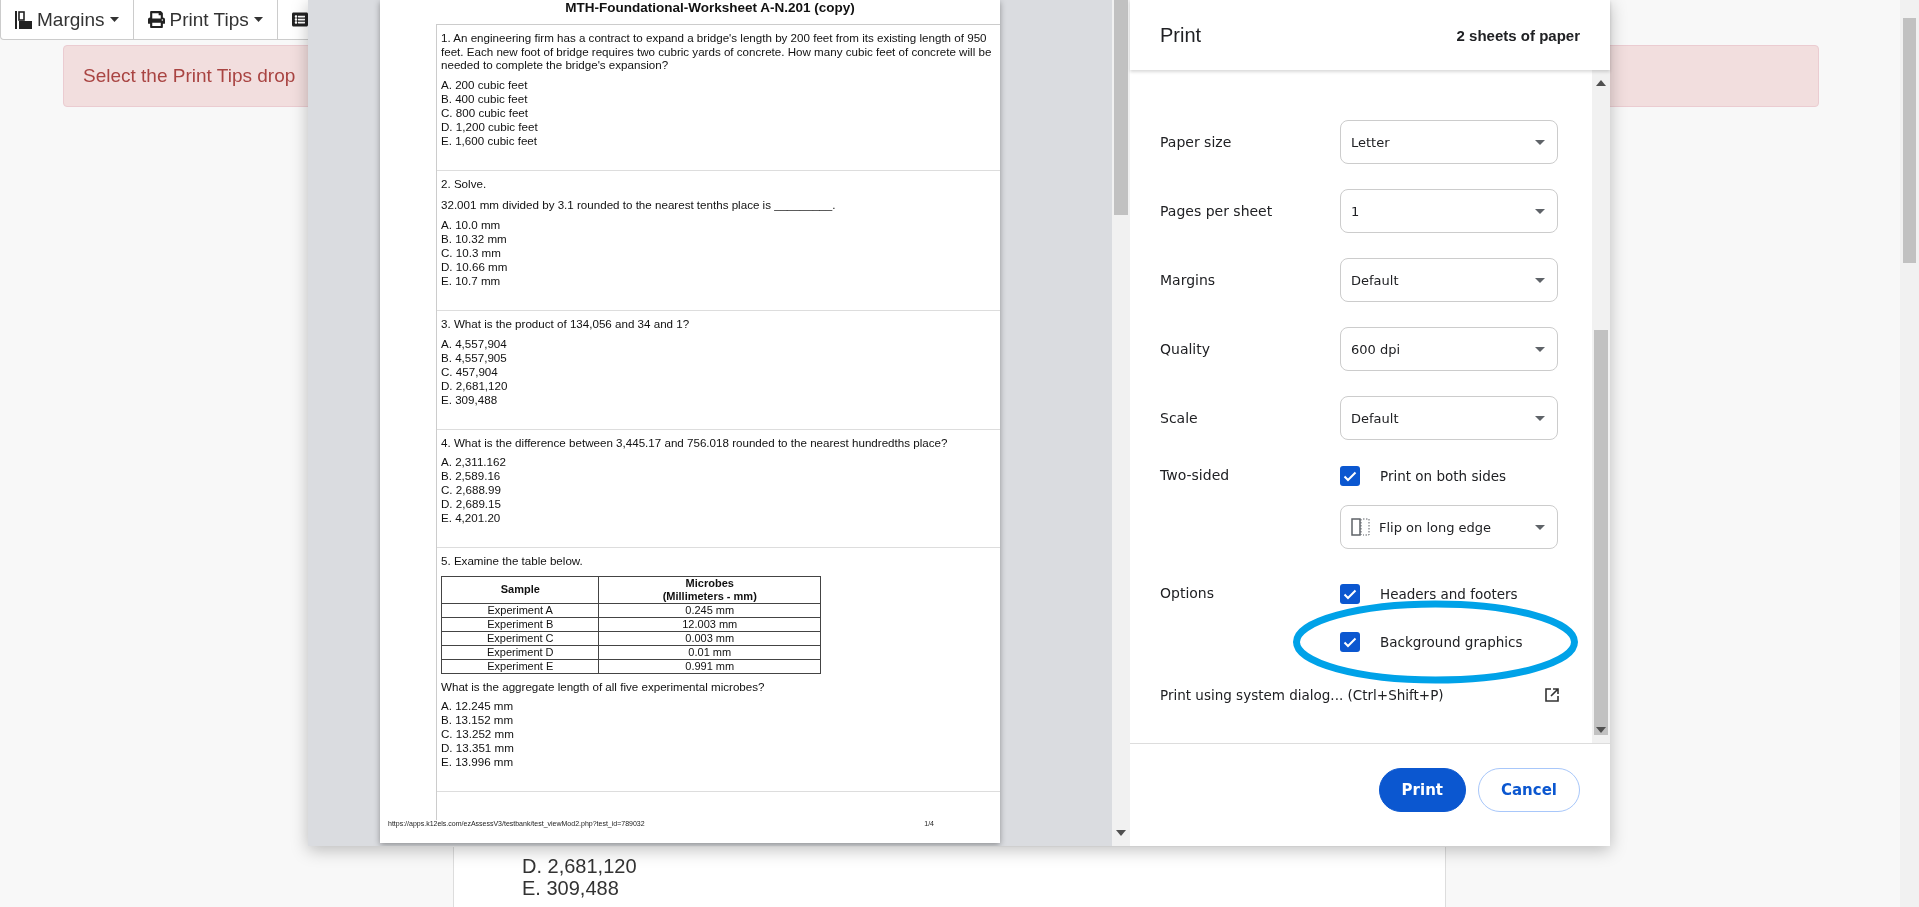 The height and width of the screenshot is (907, 1919). I want to click on table-cell: Experiment B, so click(520, 624).